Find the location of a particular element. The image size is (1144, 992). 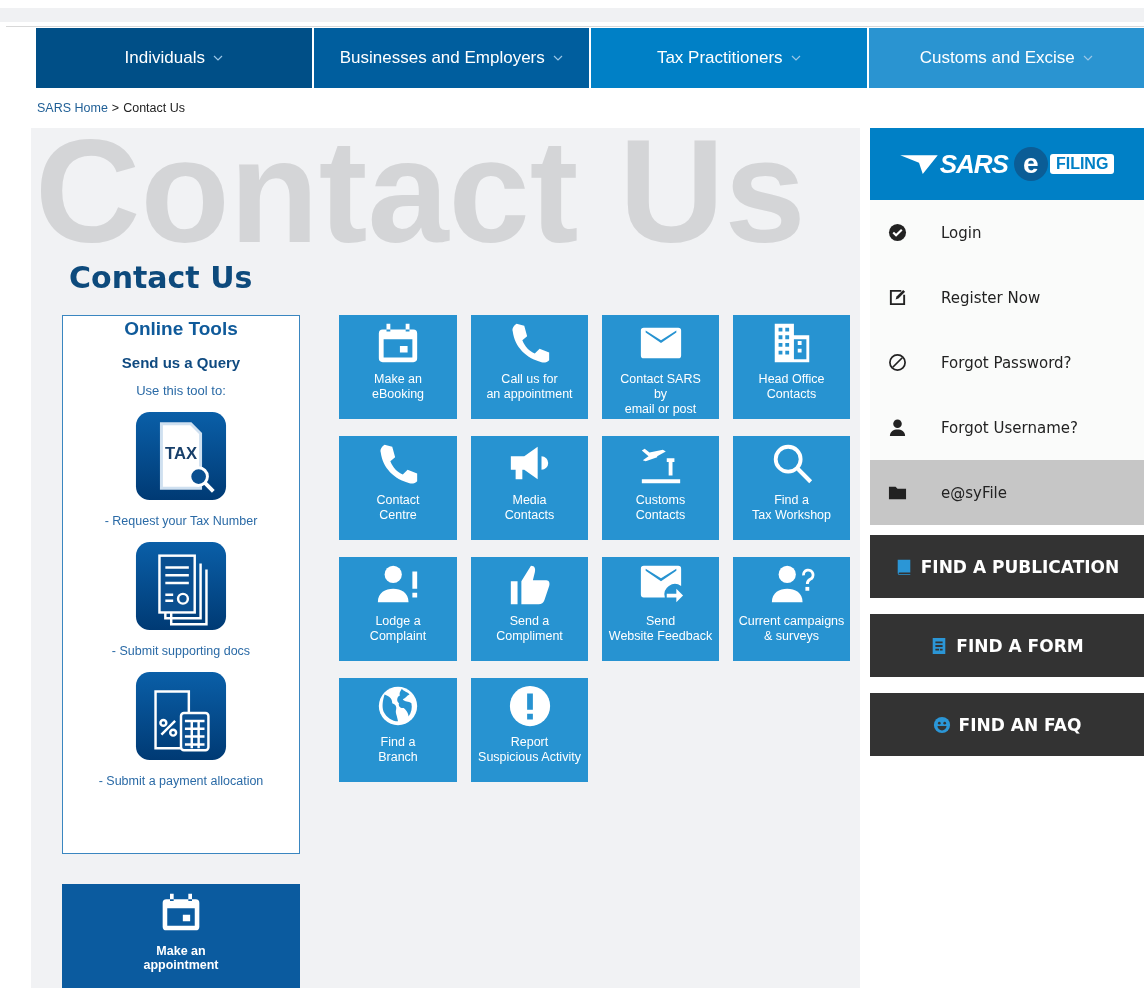

contact-tile: Contact Centre is located at coordinates (398, 488).